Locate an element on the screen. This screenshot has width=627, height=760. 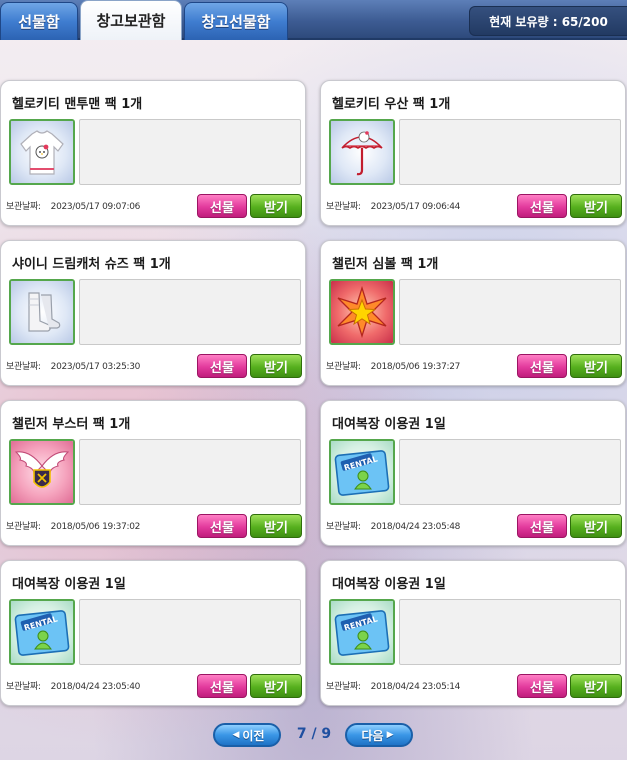
storage-date: 보관날짜: 2023/05/17 03:25:30 is located at coordinates (73, 367).